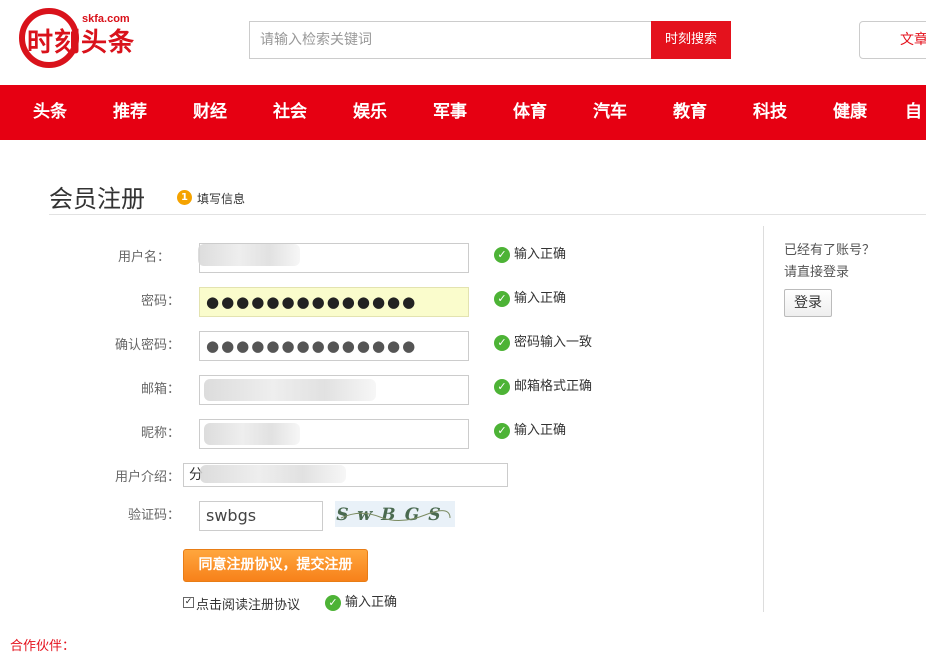  Describe the element at coordinates (184, 197) in the screenshot. I see `step-badge: 1` at that location.